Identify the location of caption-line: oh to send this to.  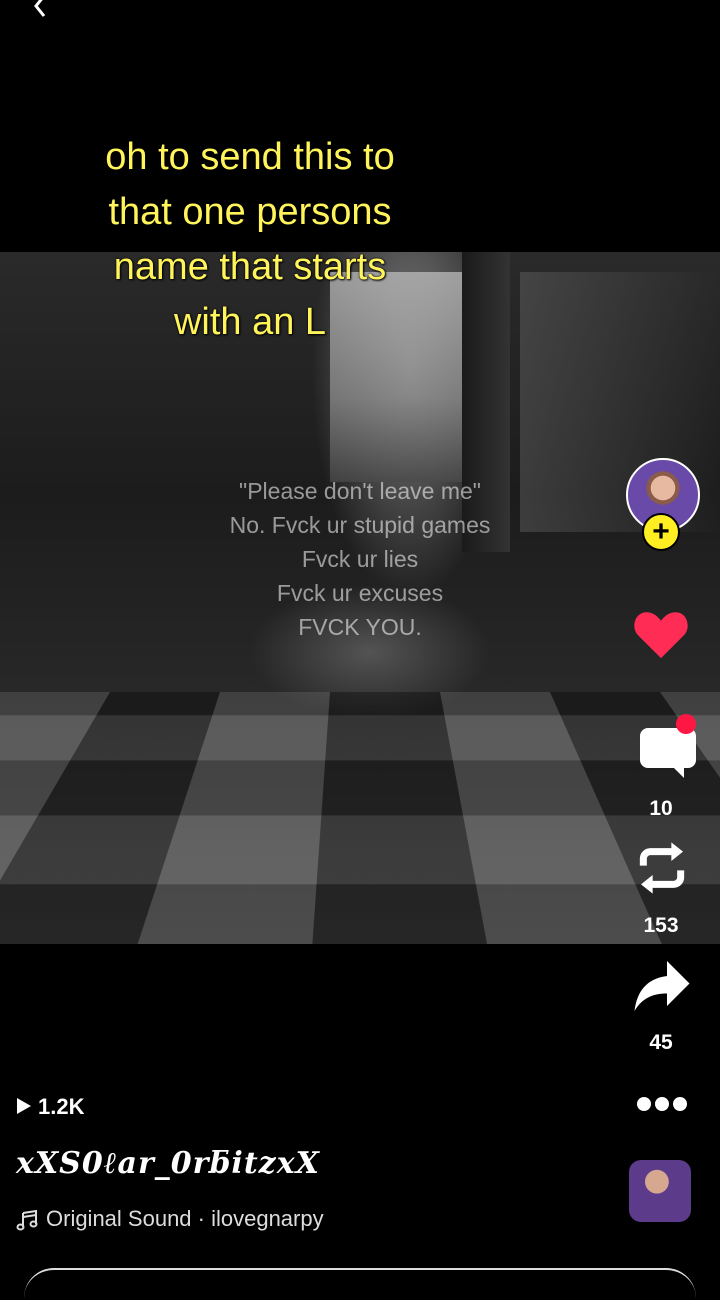
(250, 157).